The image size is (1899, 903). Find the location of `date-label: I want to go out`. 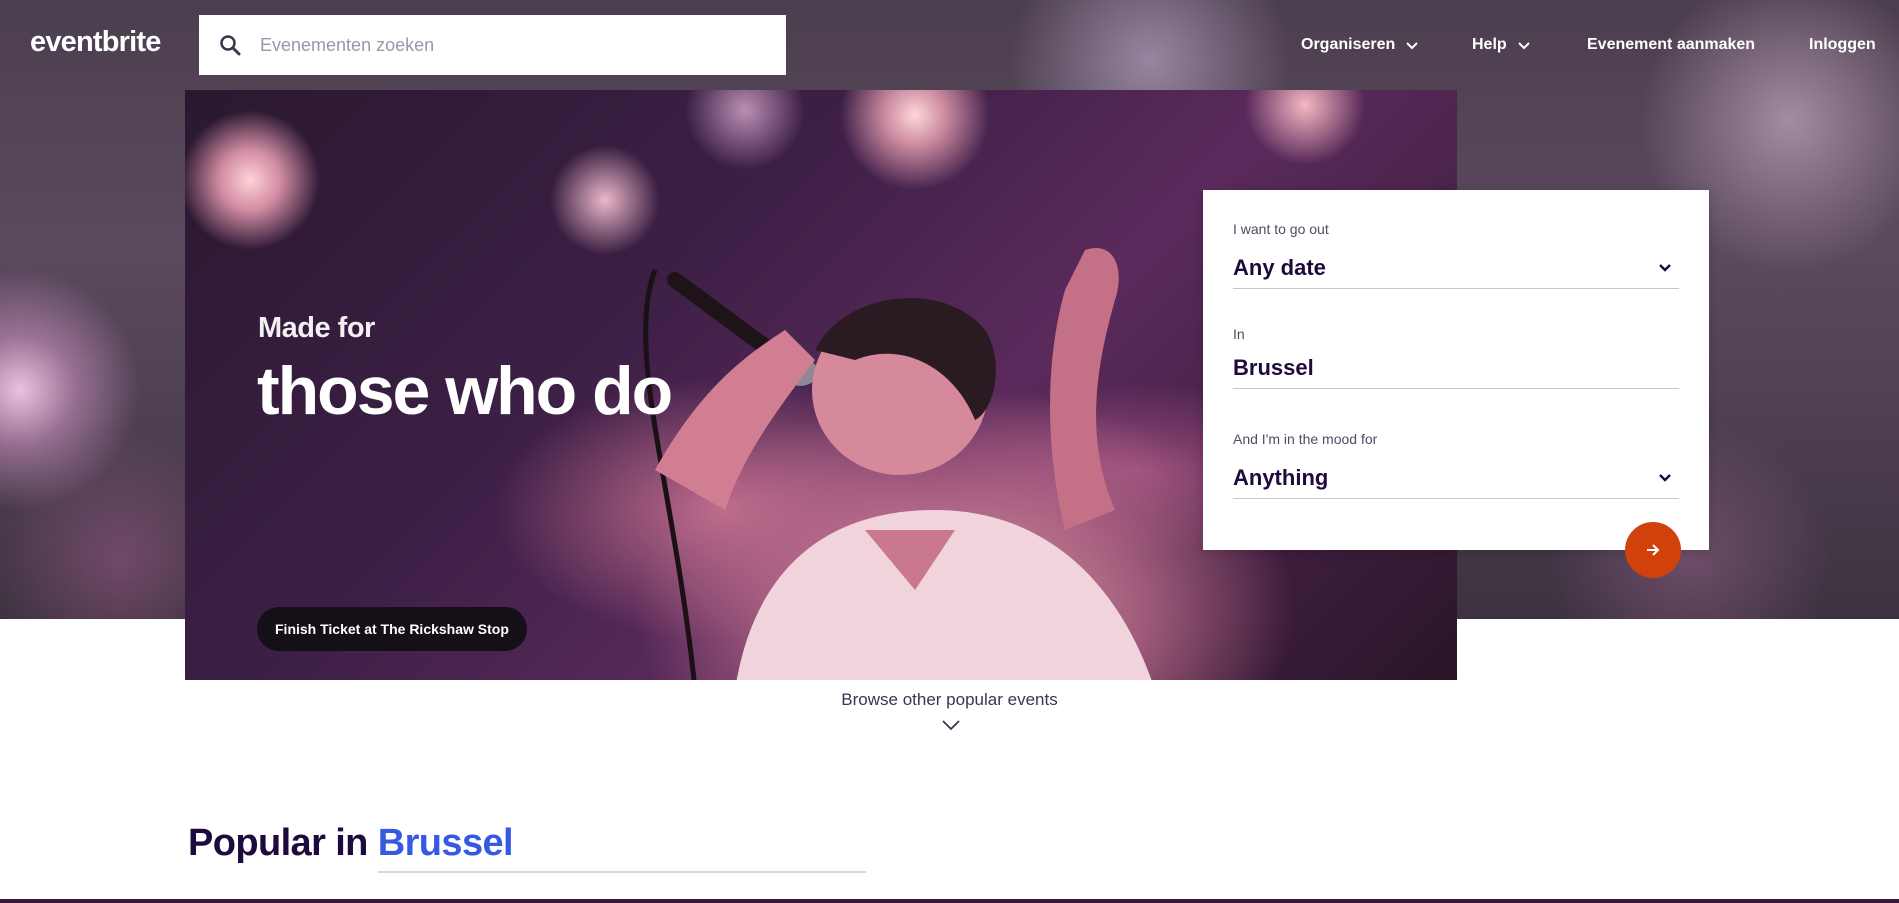

date-label: I want to go out is located at coordinates (1281, 229).